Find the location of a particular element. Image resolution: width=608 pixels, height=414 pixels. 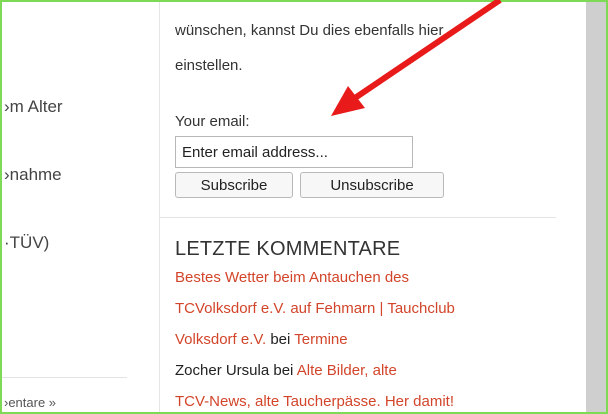

comment-post-link-cont: TCVolksdorf e.V. auf Fehmarn | Tauchclub is located at coordinates (315, 308).